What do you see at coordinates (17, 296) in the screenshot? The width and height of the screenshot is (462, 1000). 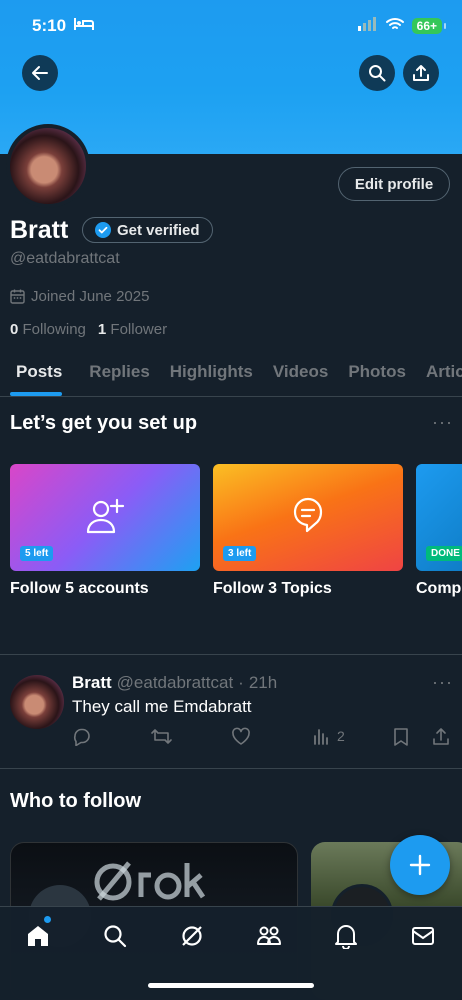 I see `calendar-icon` at bounding box center [17, 296].